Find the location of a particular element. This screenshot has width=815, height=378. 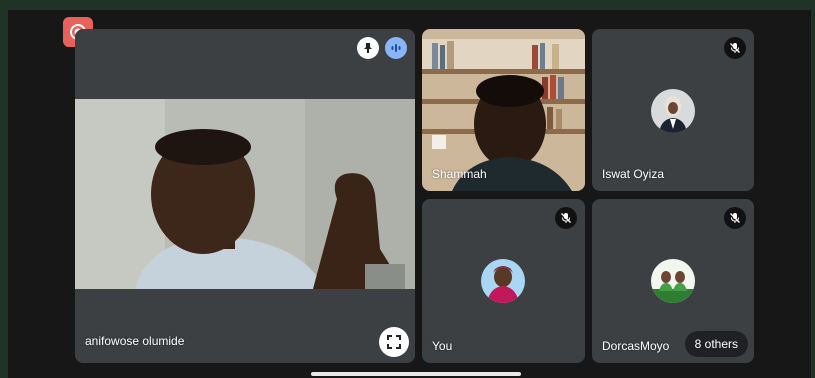

fullscreen-button is located at coordinates (394, 342).